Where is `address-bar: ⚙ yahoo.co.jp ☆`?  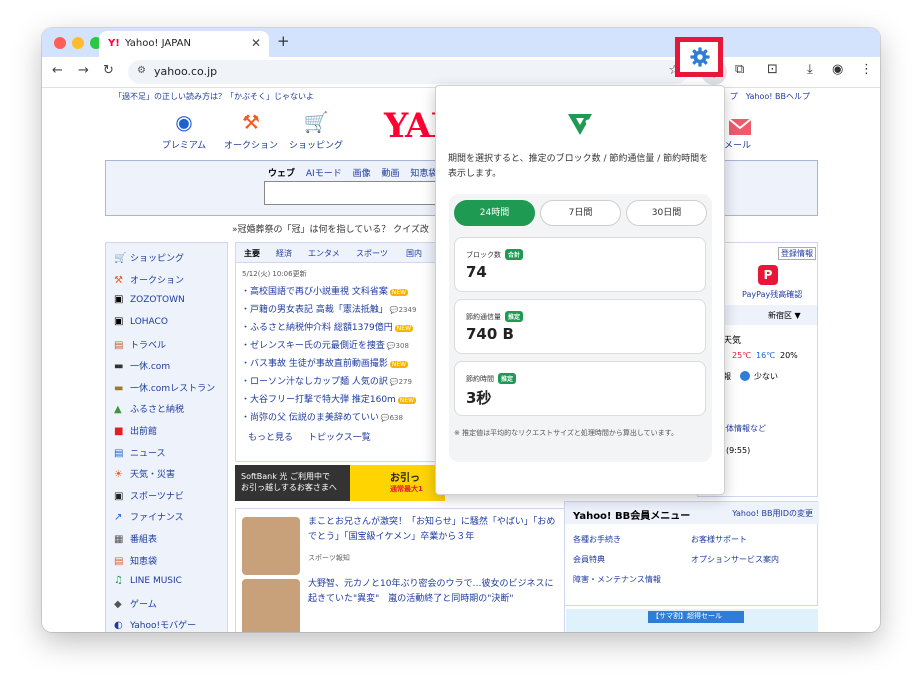
address-bar: ⚙ yahoo.co.jp ☆ is located at coordinates (408, 72).